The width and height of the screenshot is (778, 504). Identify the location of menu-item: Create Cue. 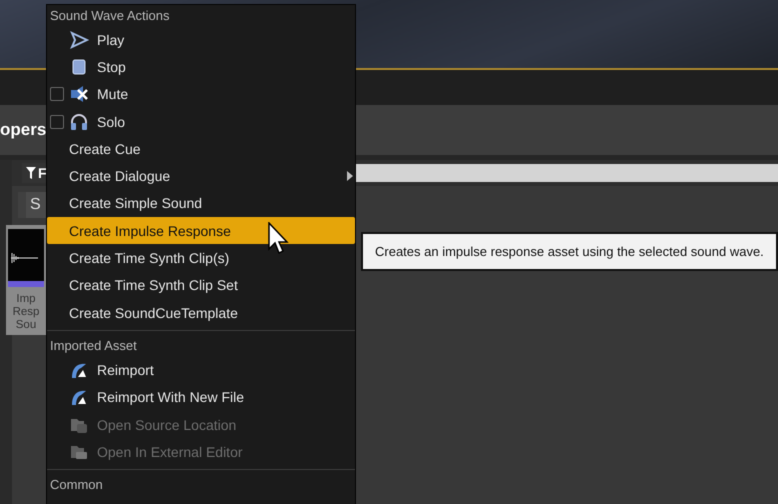
(201, 148).